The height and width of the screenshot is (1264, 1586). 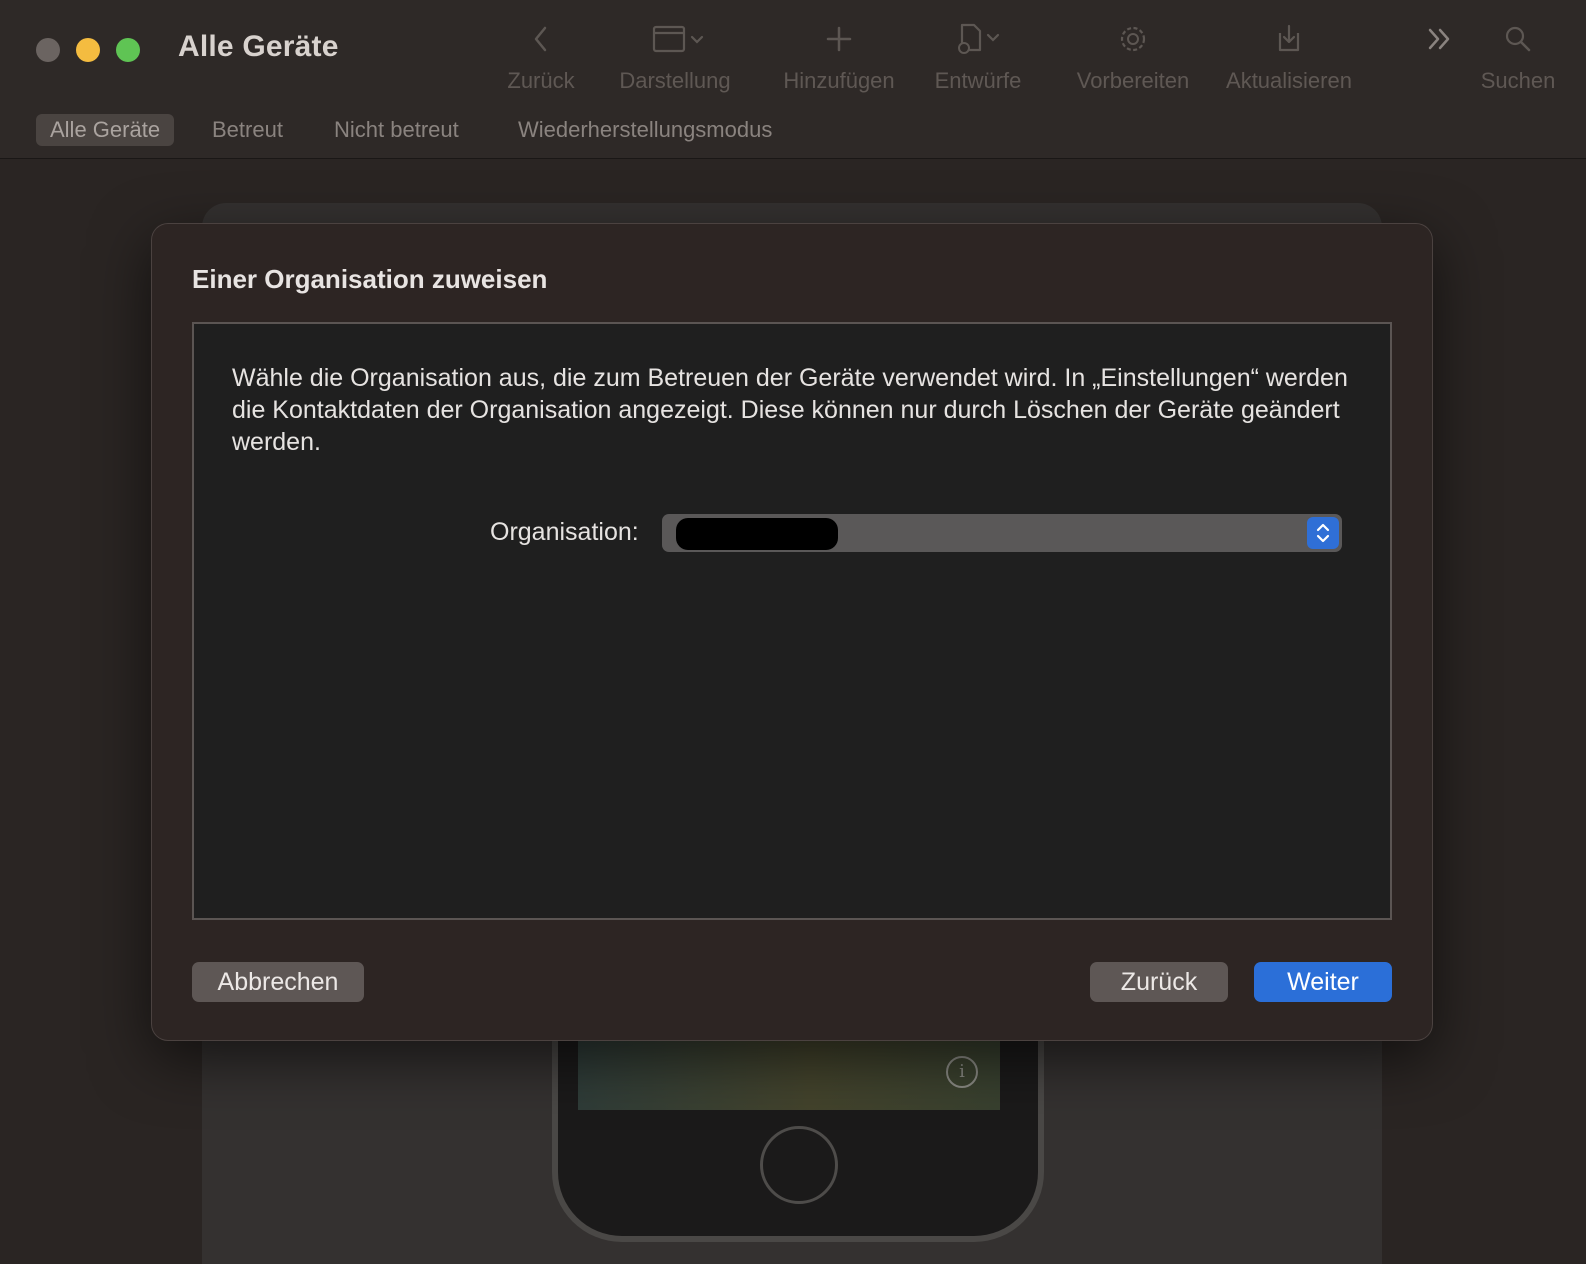 What do you see at coordinates (1159, 982) in the screenshot?
I see `back-button: Zurück` at bounding box center [1159, 982].